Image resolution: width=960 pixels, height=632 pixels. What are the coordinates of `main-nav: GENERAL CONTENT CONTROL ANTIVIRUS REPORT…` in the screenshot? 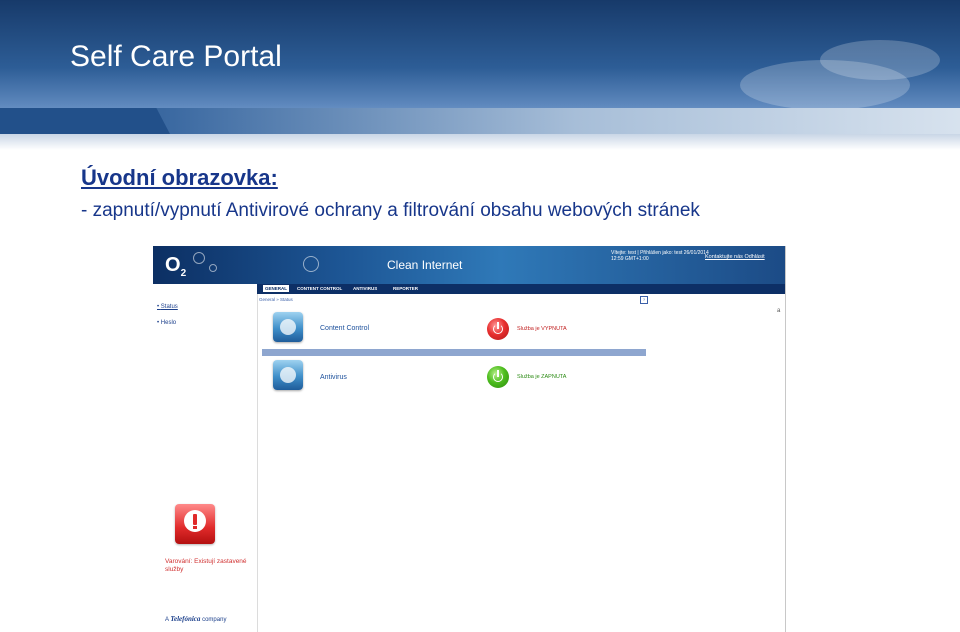 It's located at (521, 289).